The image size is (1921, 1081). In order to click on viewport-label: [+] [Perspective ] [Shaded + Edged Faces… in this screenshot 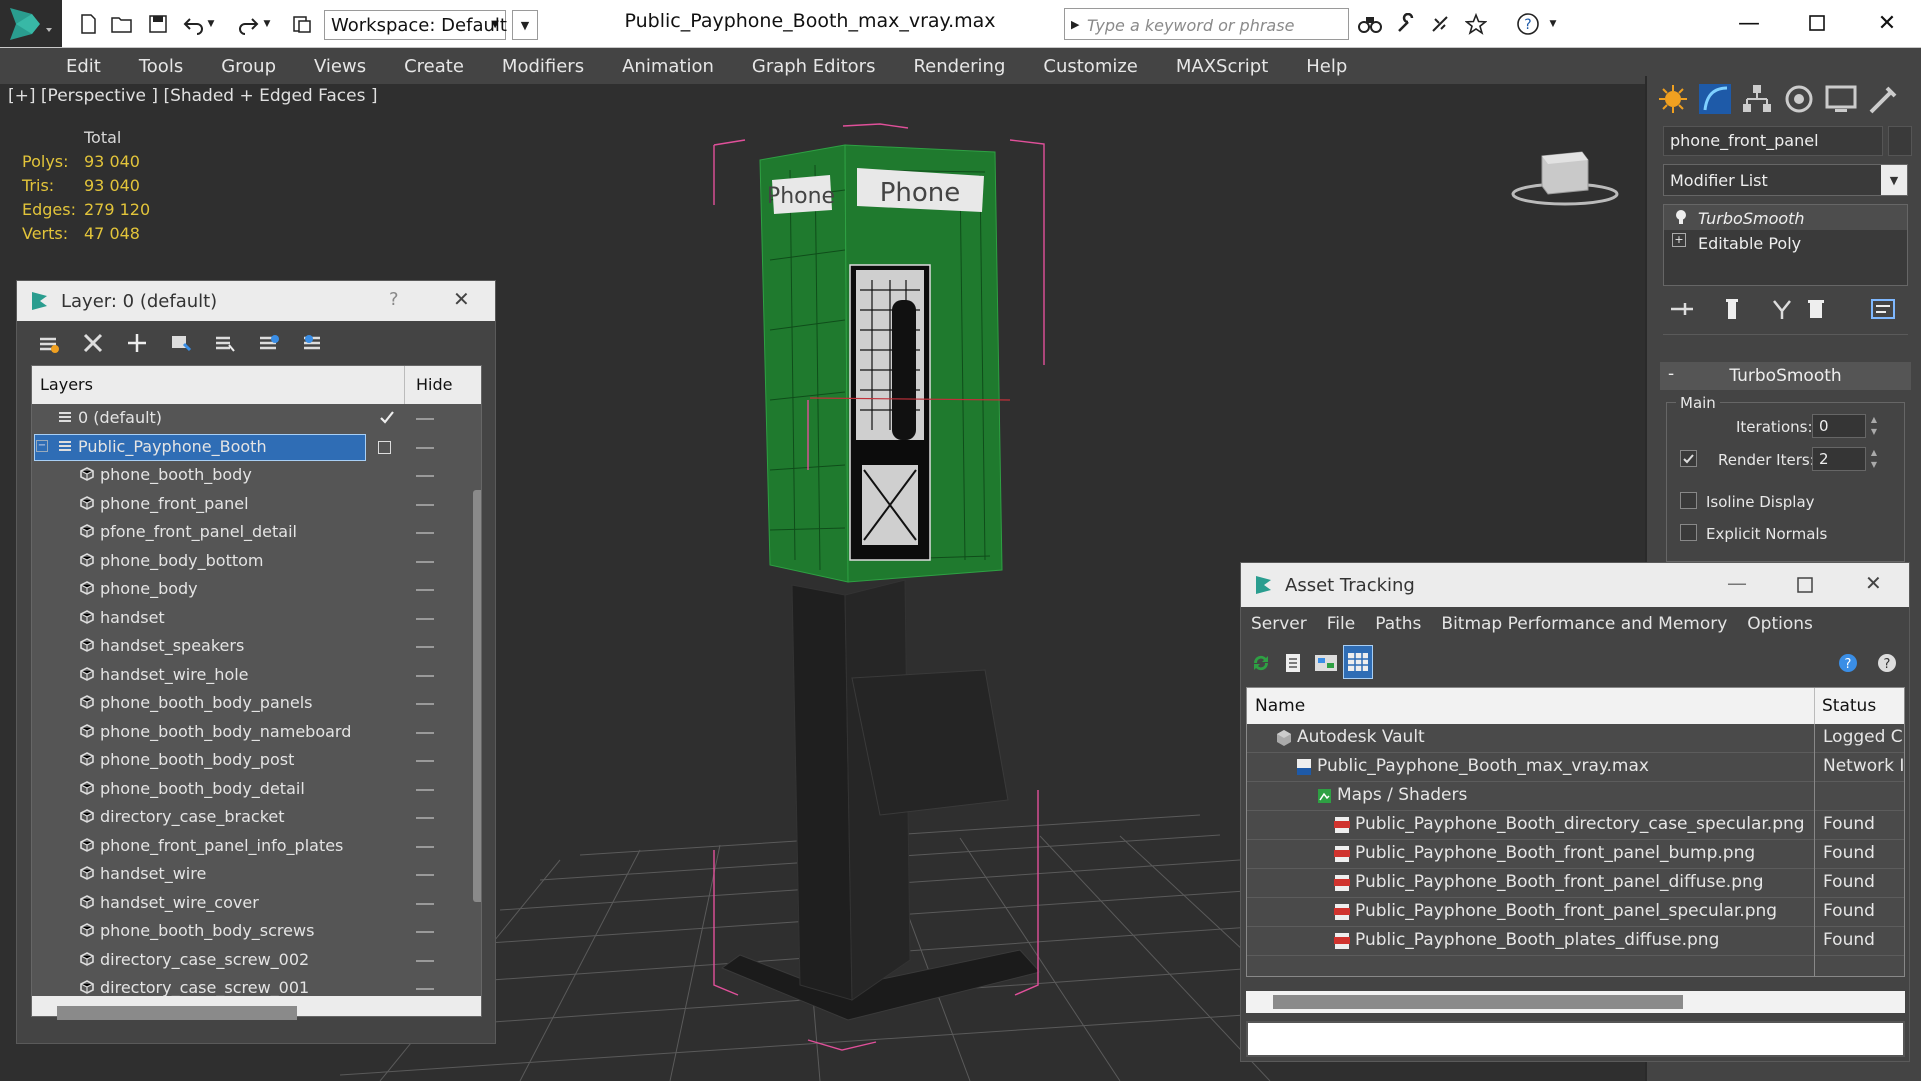, I will do `click(192, 96)`.